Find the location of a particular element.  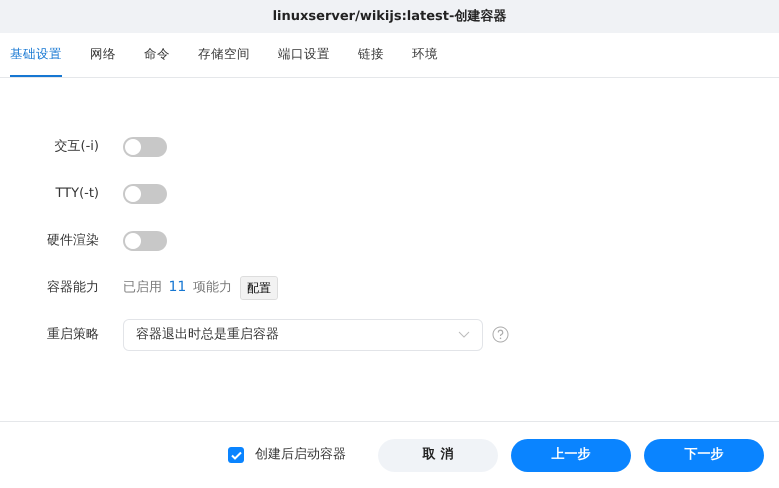

tab: 端口设置 is located at coordinates (304, 55).